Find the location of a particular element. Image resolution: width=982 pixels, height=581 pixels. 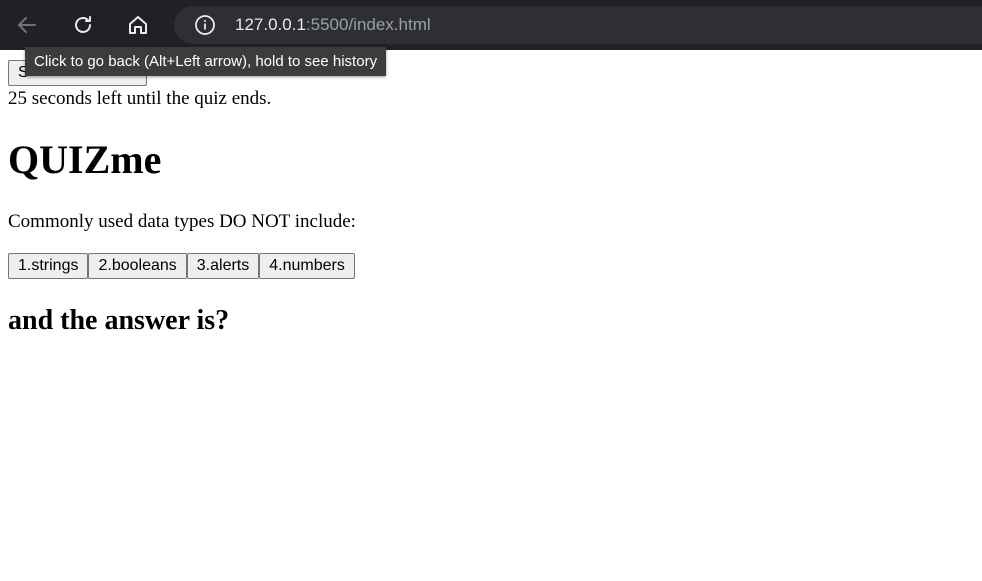

back-arrow-icon is located at coordinates (27, 25).